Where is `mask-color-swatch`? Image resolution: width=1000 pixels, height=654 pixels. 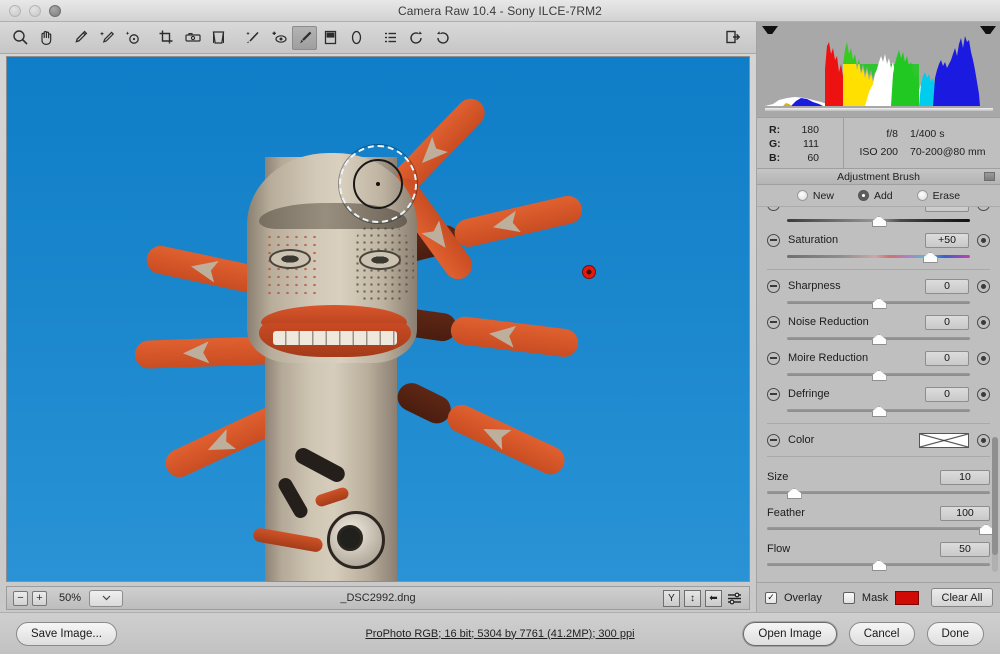 mask-color-swatch is located at coordinates (907, 597).